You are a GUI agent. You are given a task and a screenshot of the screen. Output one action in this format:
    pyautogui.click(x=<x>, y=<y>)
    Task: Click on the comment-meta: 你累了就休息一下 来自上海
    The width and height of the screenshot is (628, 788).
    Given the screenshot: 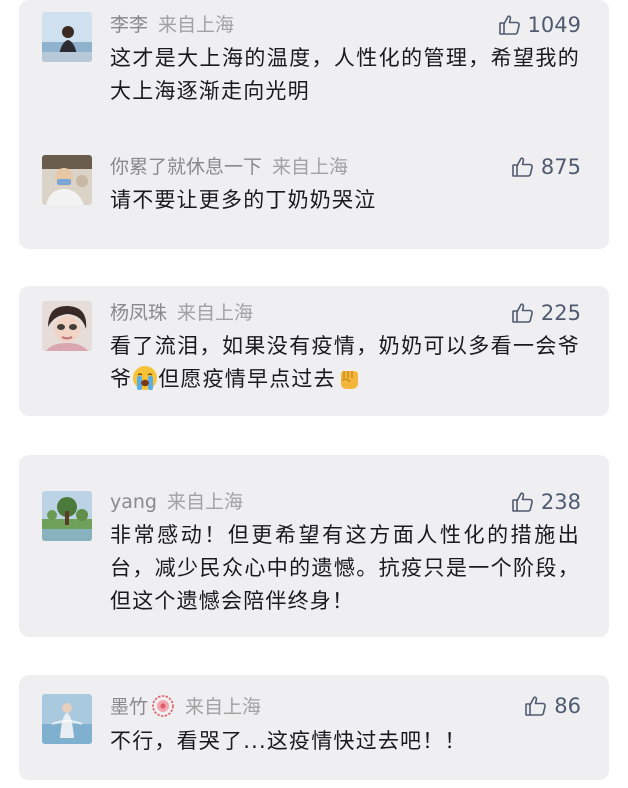 What is the action you would take?
    pyautogui.click(x=229, y=167)
    